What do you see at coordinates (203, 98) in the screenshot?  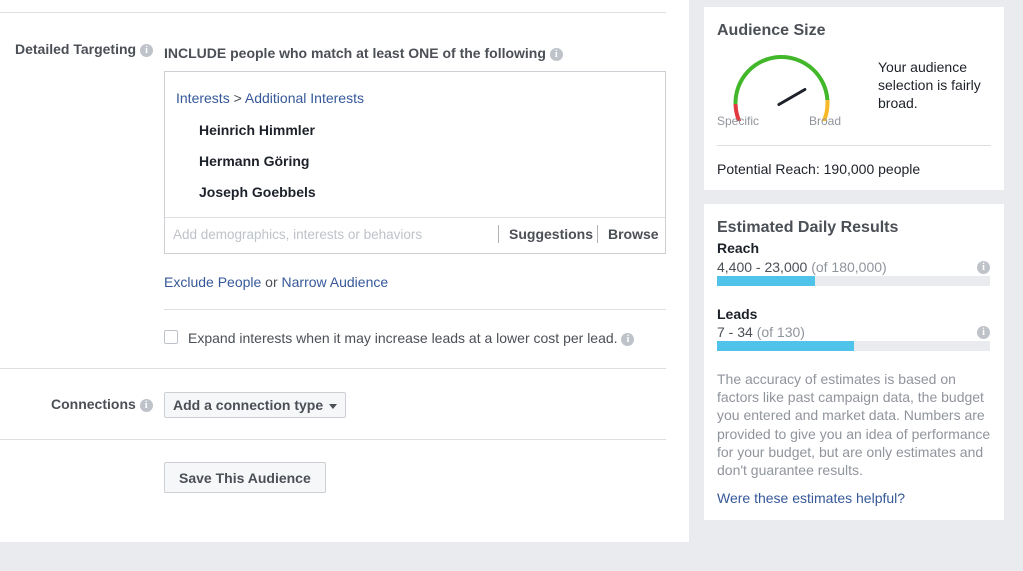 I see `breadcrumb-interests: Interests` at bounding box center [203, 98].